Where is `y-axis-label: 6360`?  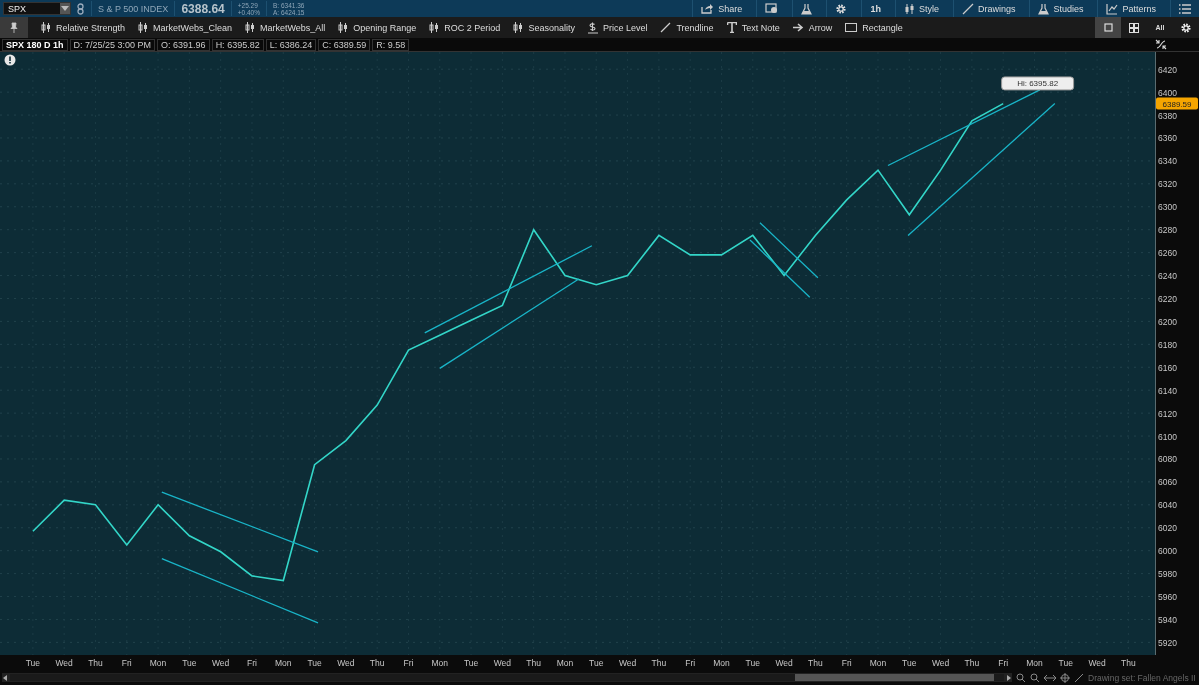 y-axis-label: 6360 is located at coordinates (1167, 138).